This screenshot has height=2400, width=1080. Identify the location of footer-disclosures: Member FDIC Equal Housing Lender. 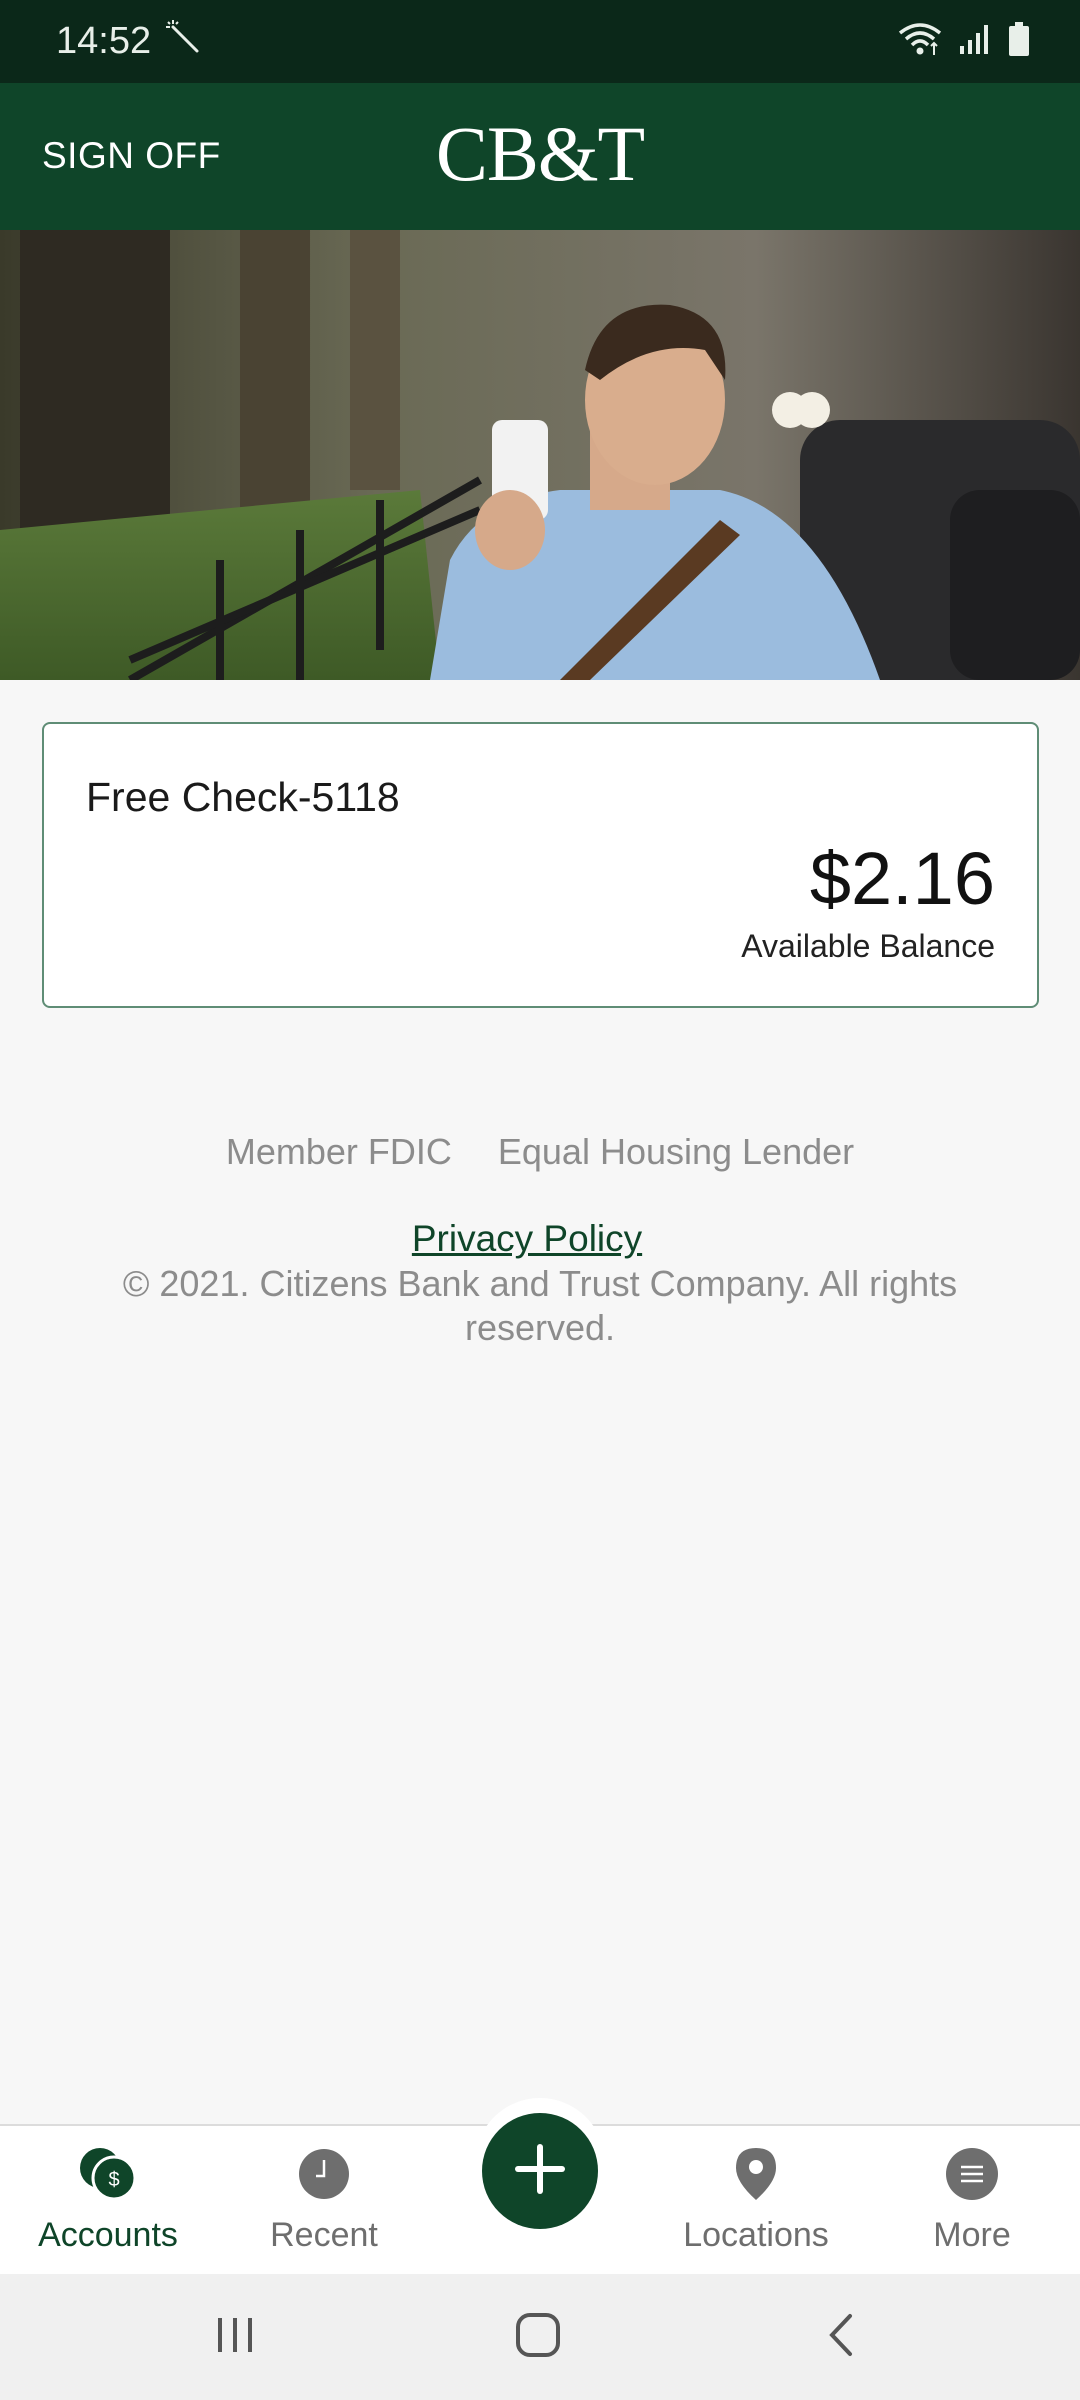
(540, 1152).